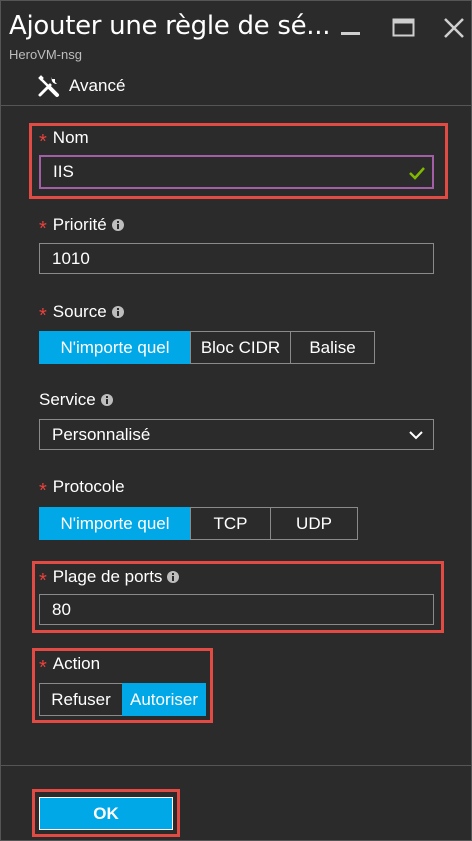 The image size is (472, 841). I want to click on maximize-button, so click(404, 28).